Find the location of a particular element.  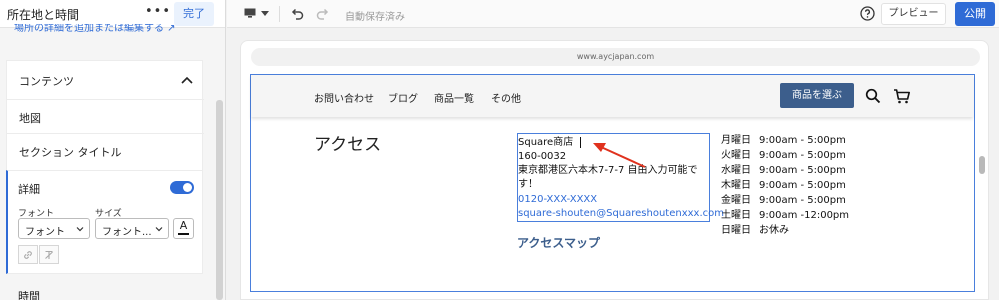

hours-day: 日曜日 is located at coordinates (736, 230).